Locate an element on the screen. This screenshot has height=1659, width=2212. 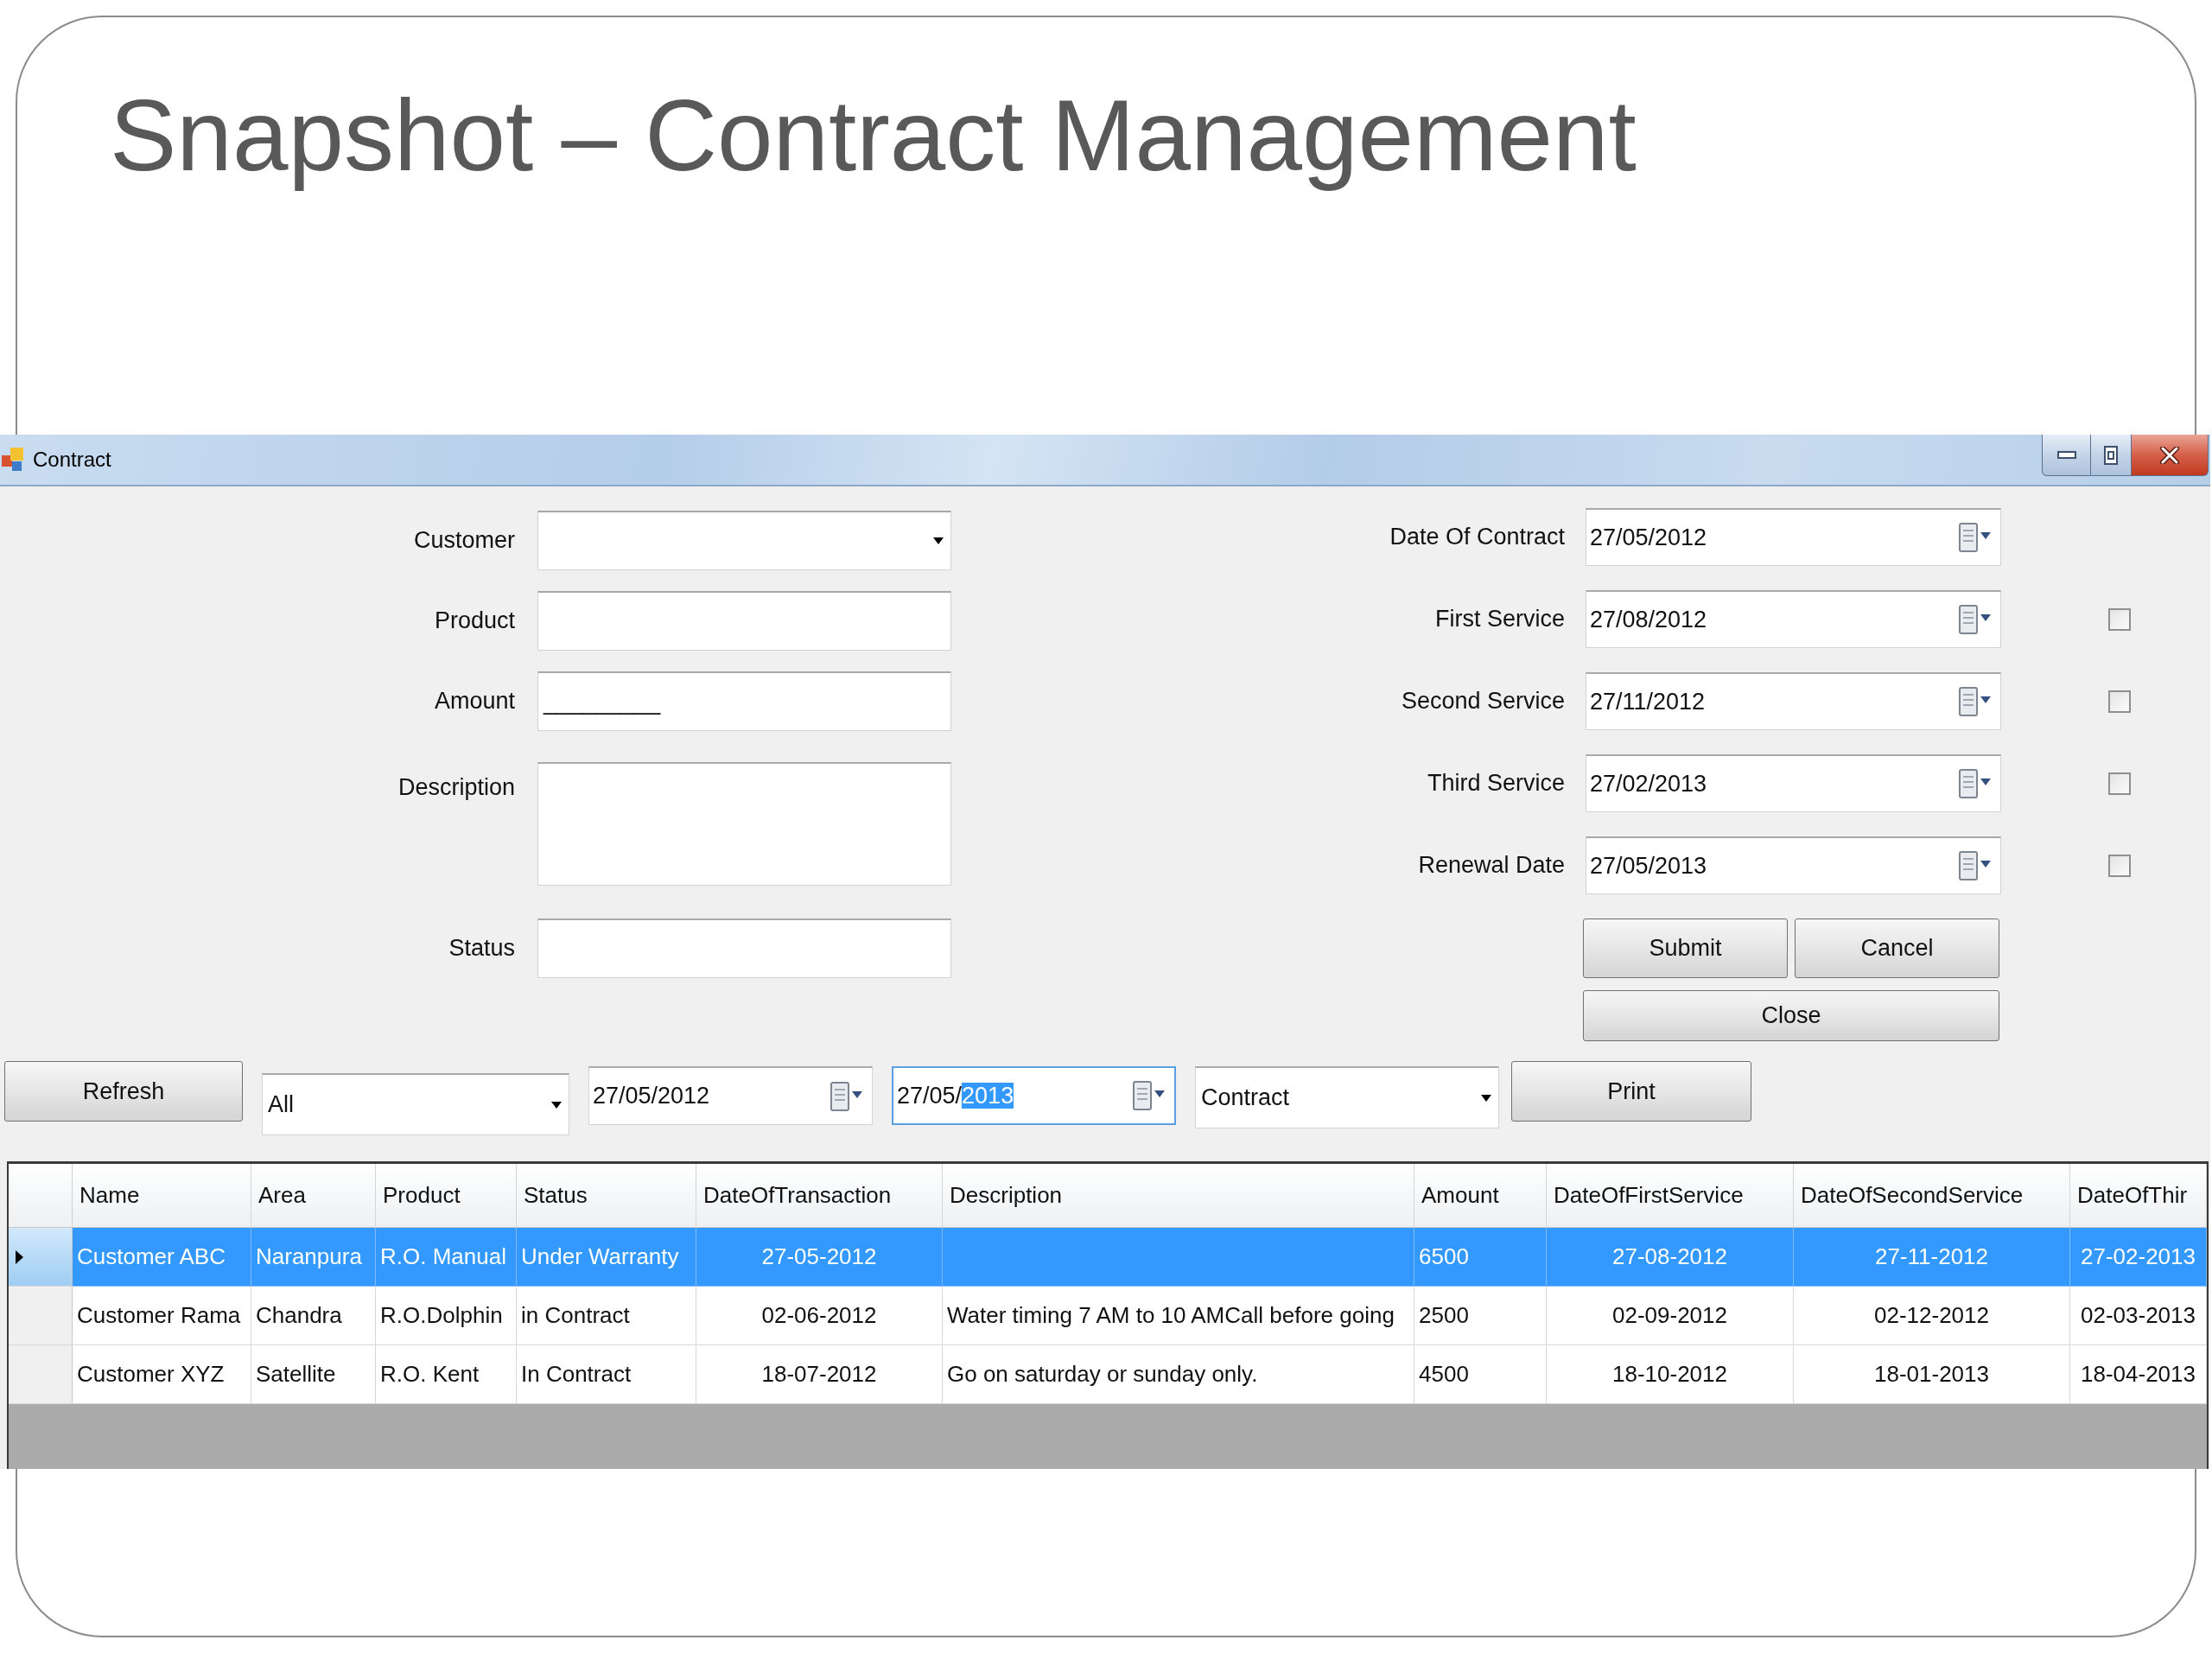
column-header: Area is located at coordinates (313, 1196).